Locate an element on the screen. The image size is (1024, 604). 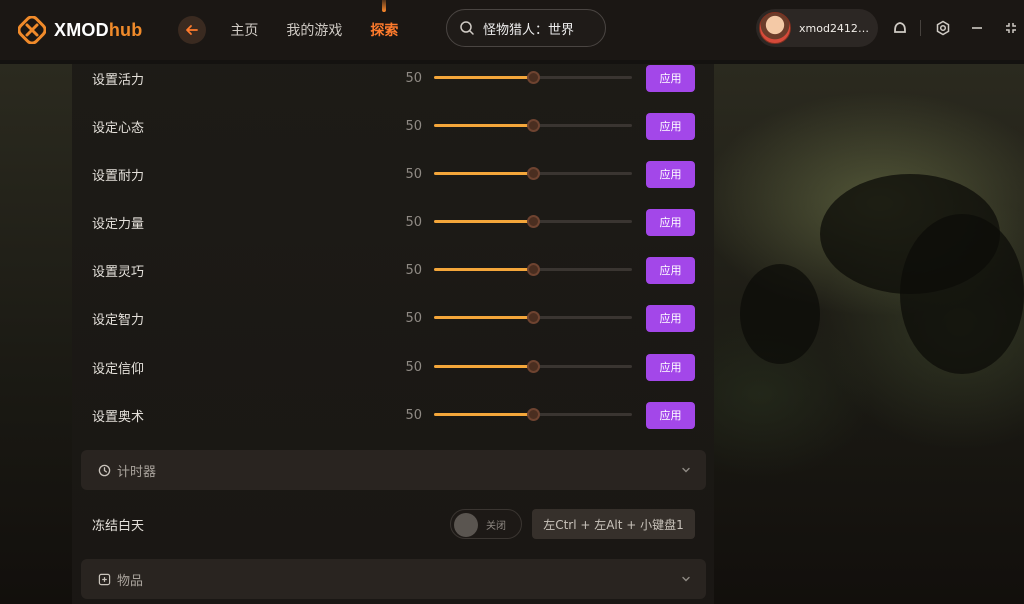
nav-my-games: 我的游戏 is located at coordinates (314, 30).